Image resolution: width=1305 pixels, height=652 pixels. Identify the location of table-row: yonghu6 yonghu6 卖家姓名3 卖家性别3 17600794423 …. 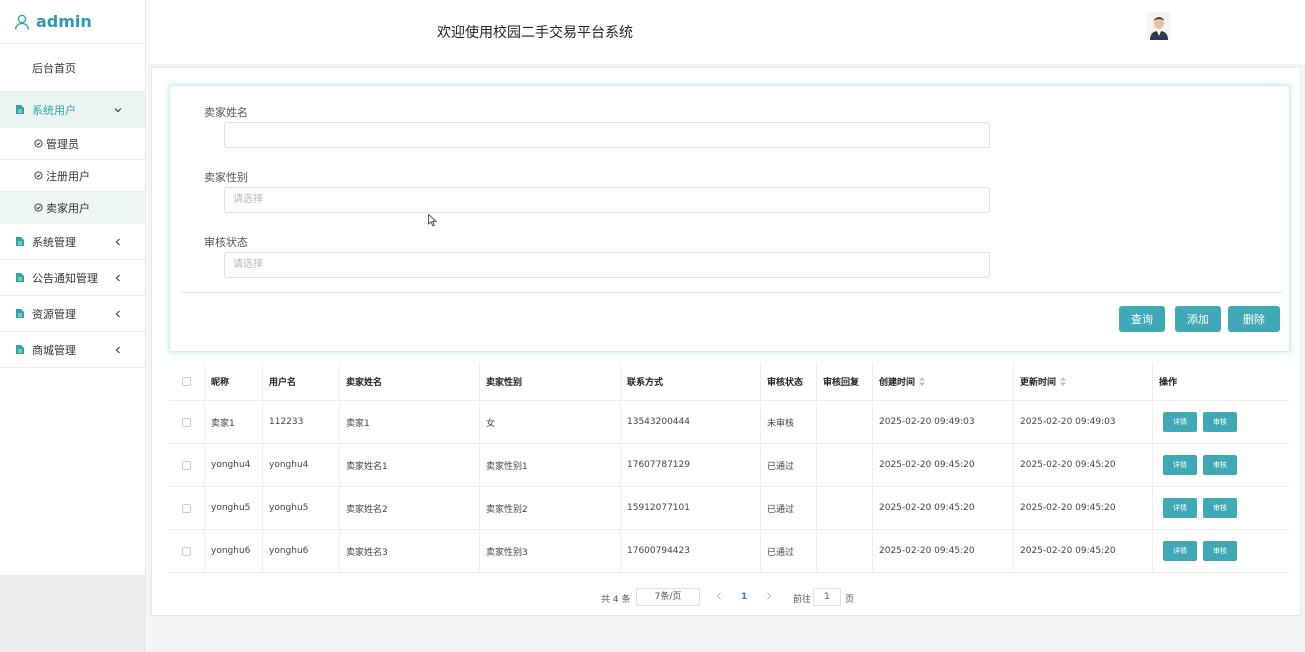
(729, 551).